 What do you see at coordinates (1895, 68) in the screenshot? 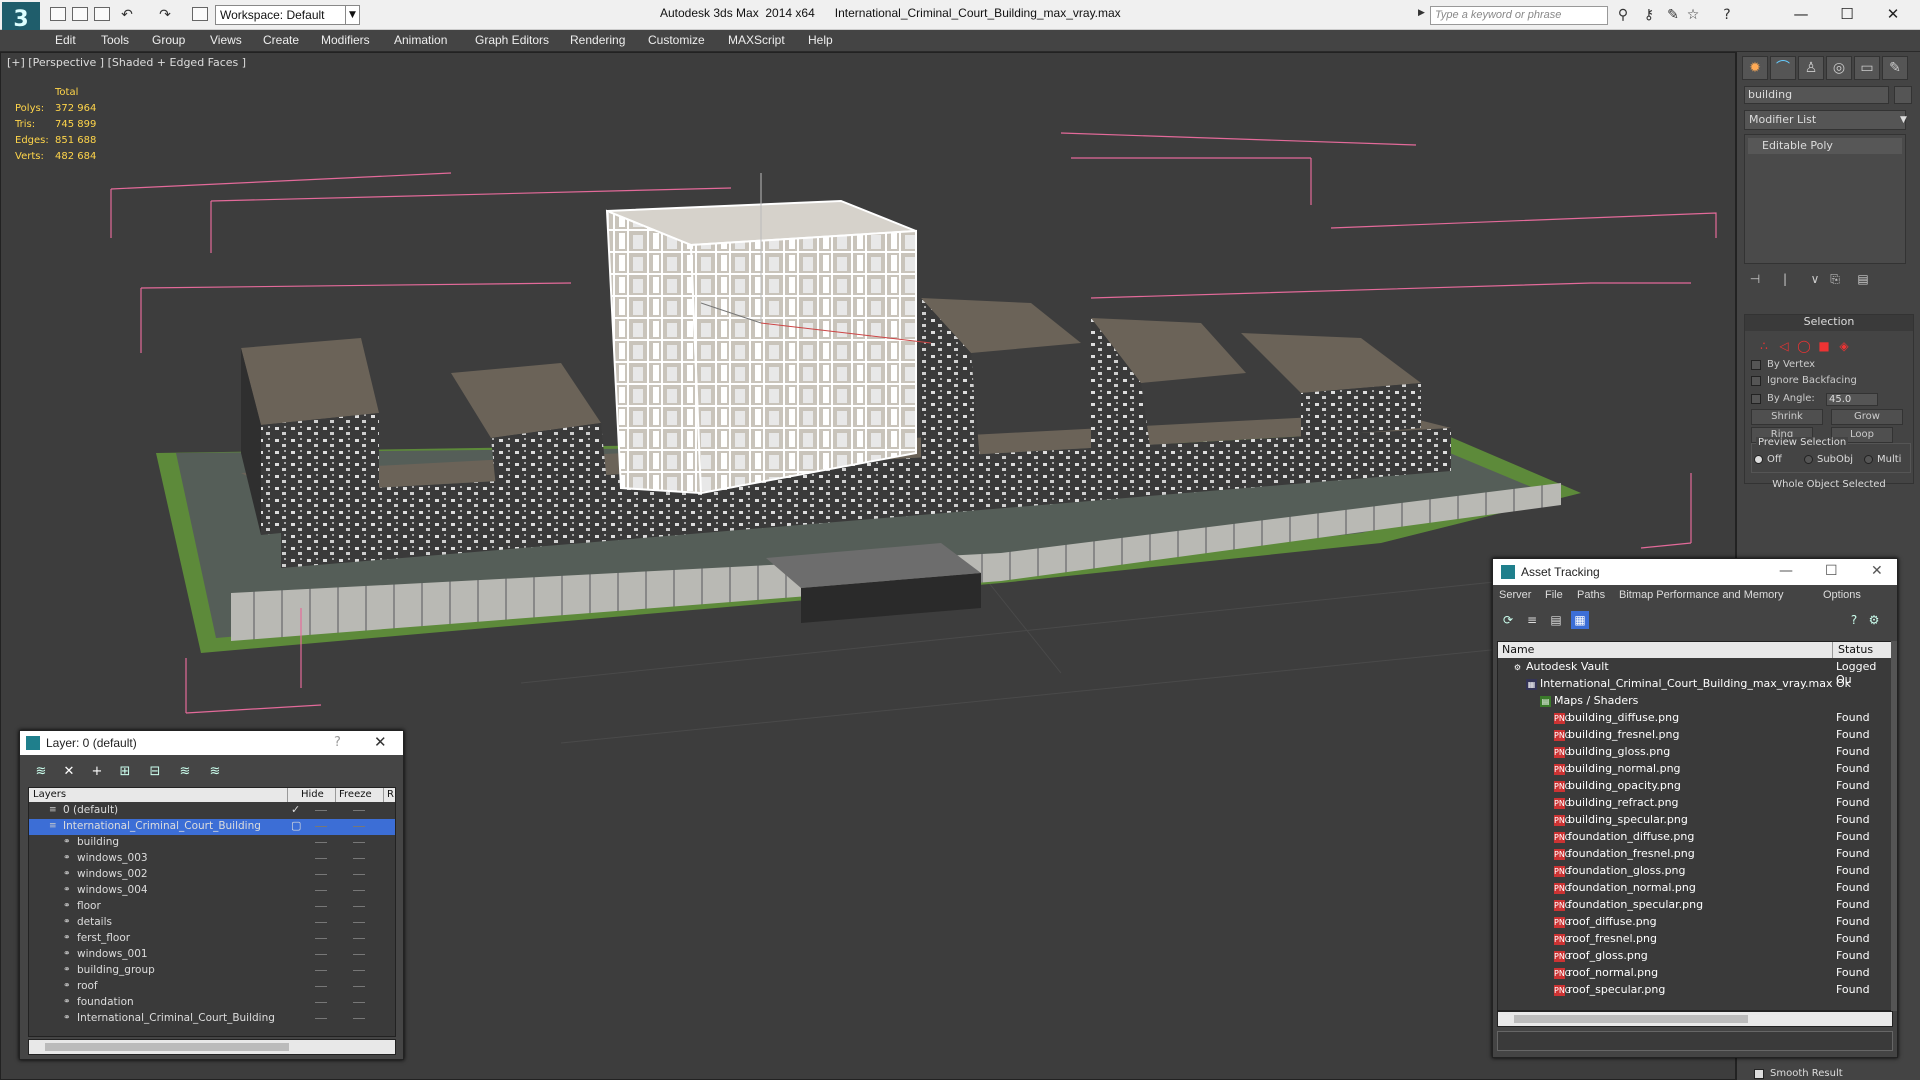
I see `utilities-tab-icon: ✎` at bounding box center [1895, 68].